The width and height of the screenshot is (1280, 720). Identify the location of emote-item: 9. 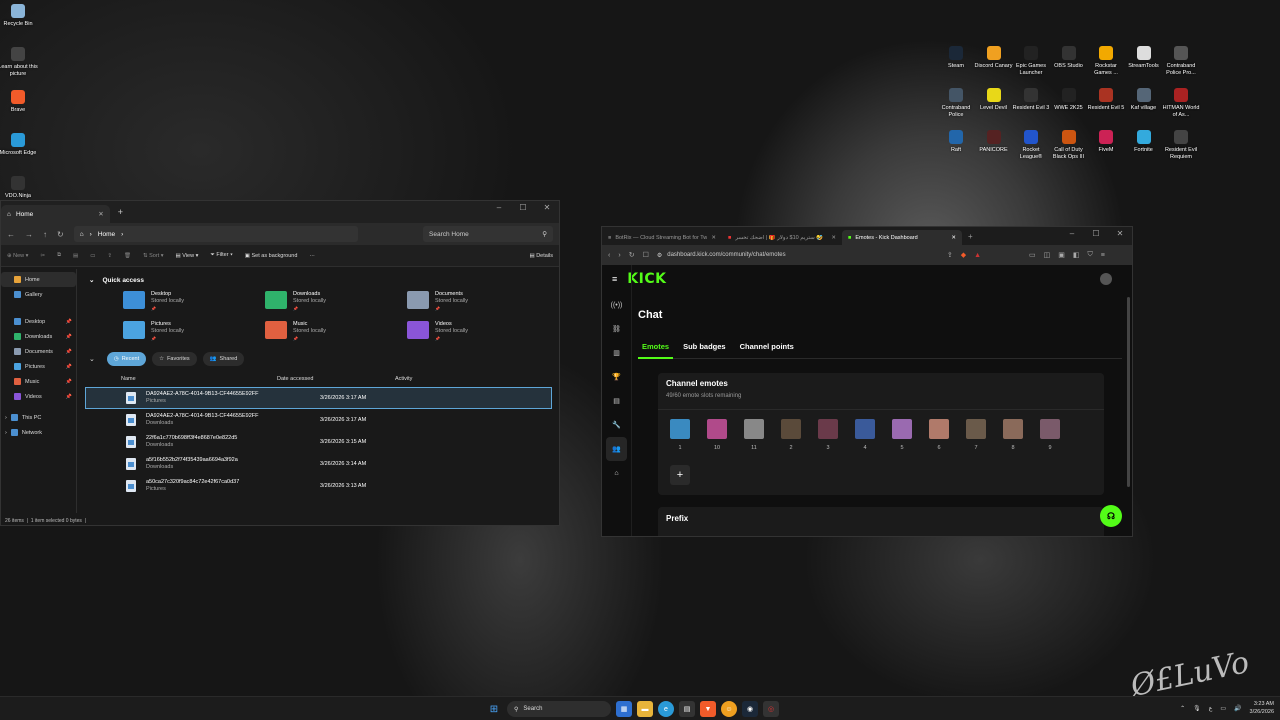
(1050, 435).